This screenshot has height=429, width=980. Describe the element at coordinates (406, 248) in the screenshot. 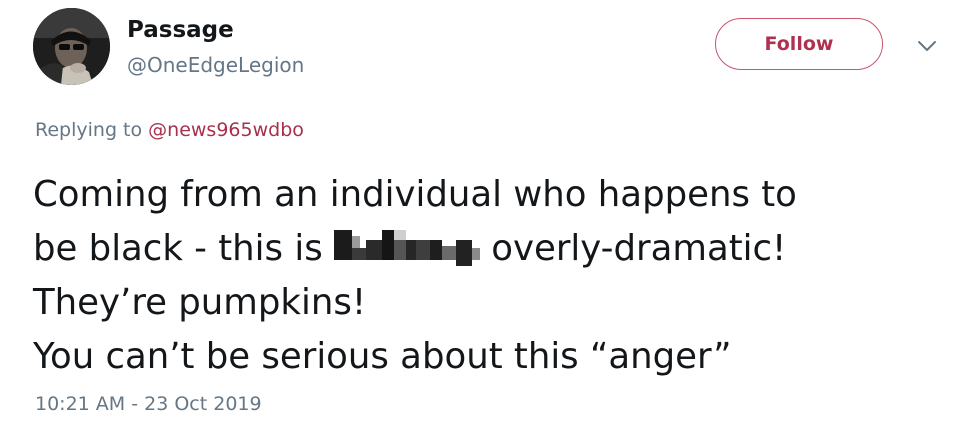

I see `pixelated-censor-icon` at that location.